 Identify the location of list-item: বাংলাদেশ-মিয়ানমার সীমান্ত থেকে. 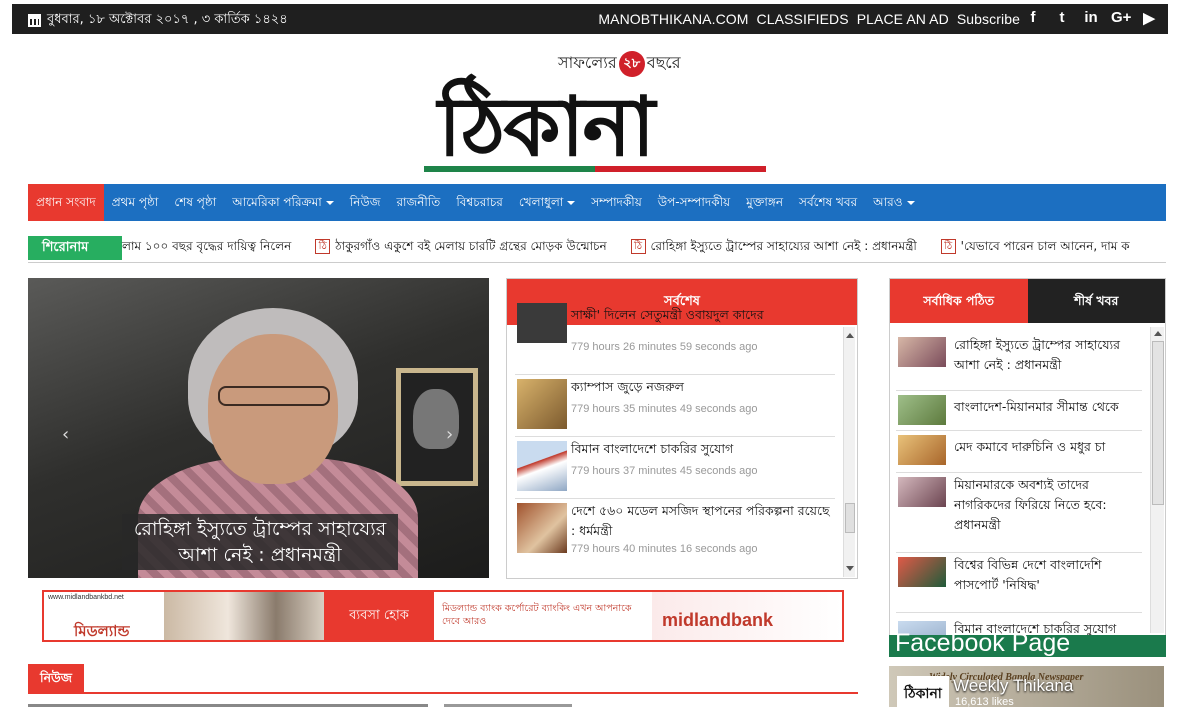
(1019, 411).